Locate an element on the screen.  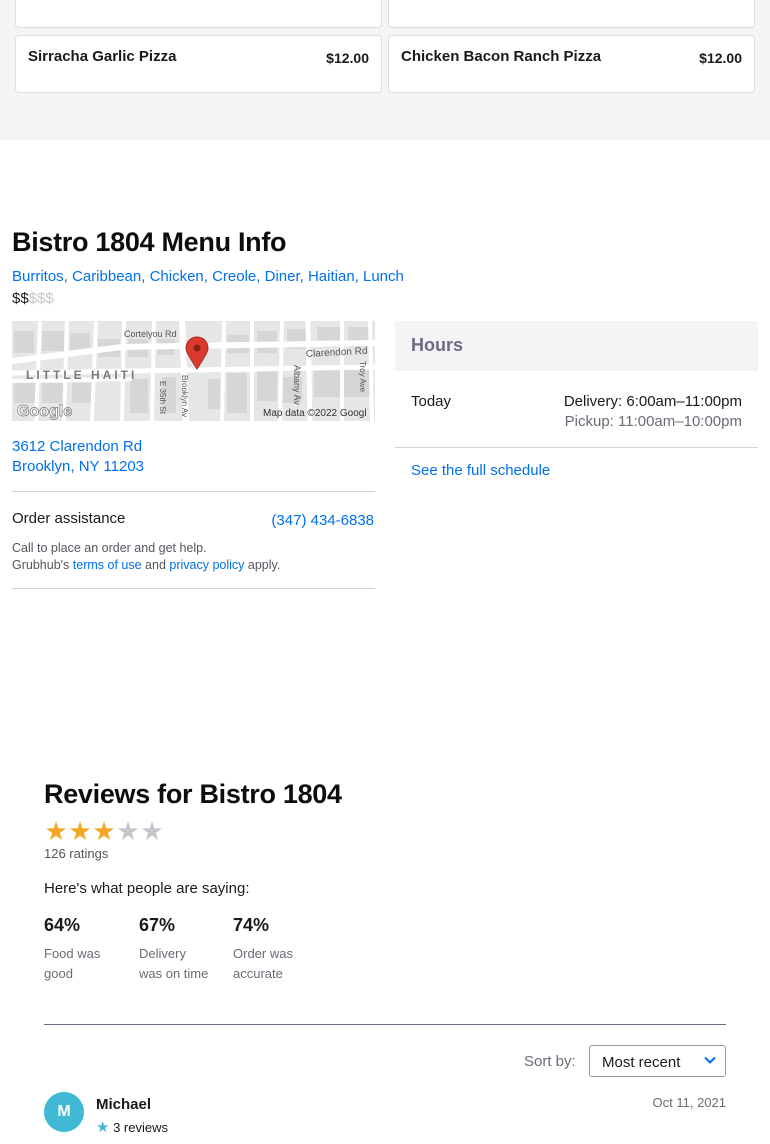
reviews-summary-label: Here's what people are saying: is located at coordinates (147, 888).